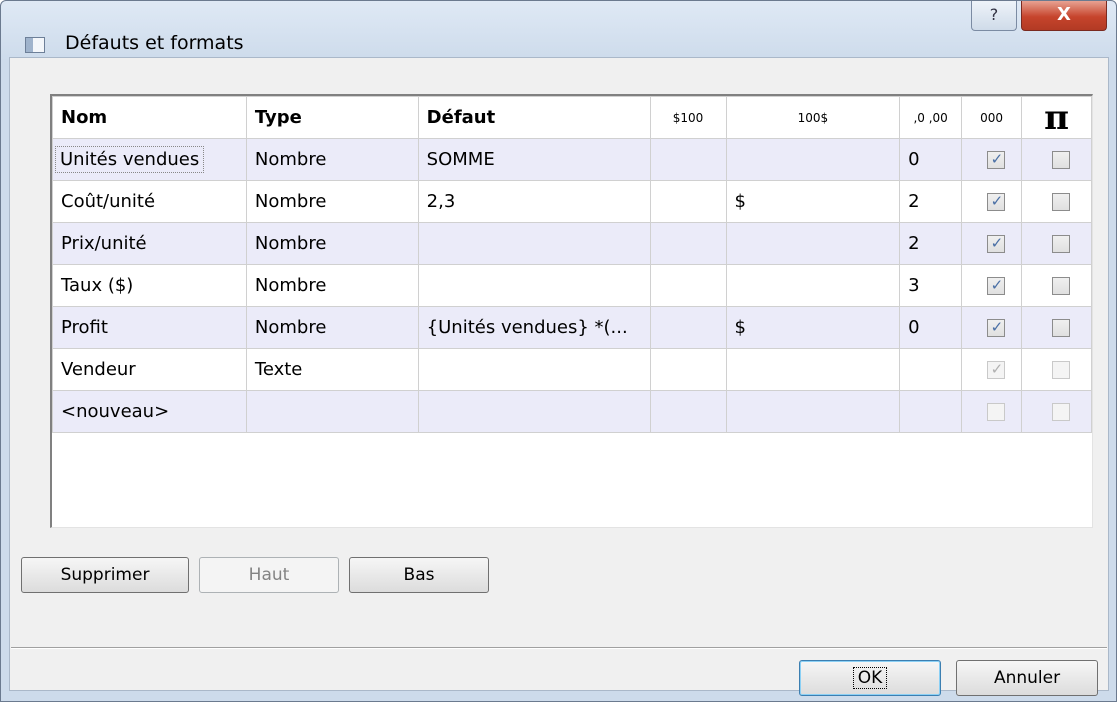  Describe the element at coordinates (558, 29) in the screenshot. I see `title-bar: Défauts et formats ? X` at that location.